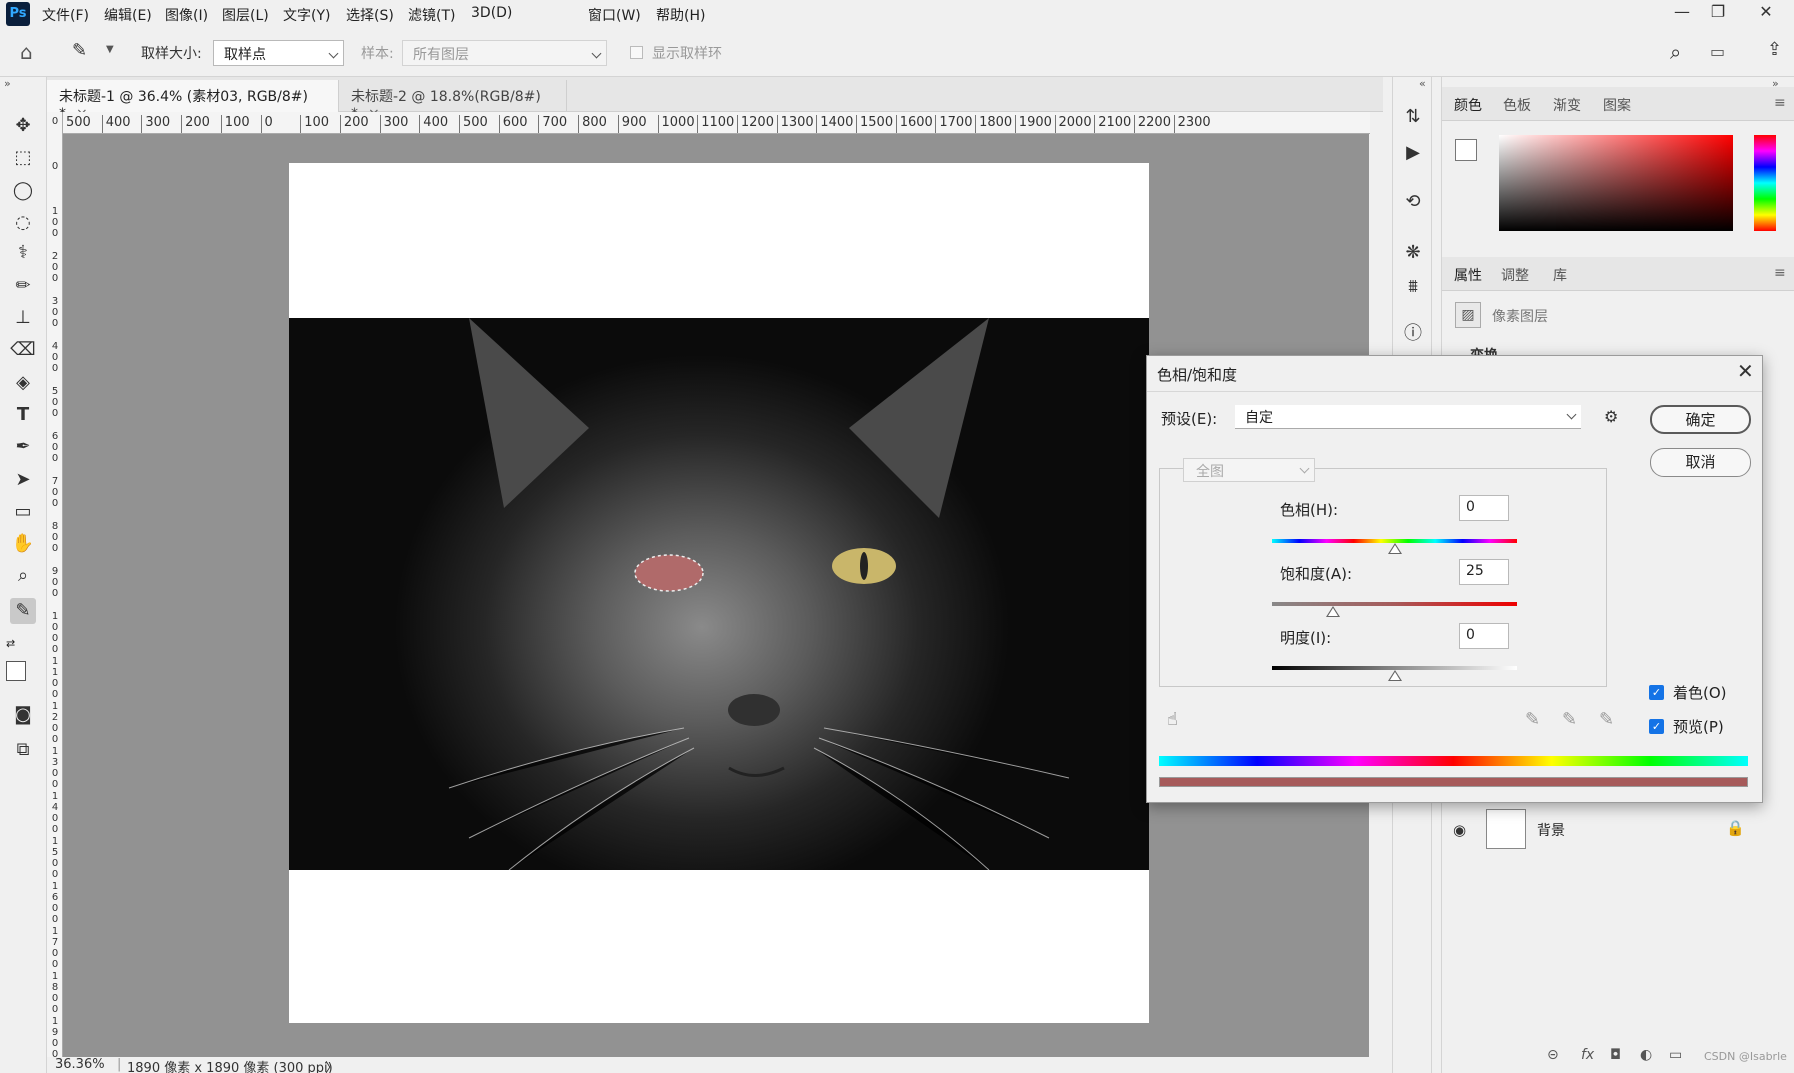 The width and height of the screenshot is (1794, 1073). Describe the element at coordinates (1515, 275) in the screenshot. I see `tab-adjustments: 调整` at that location.